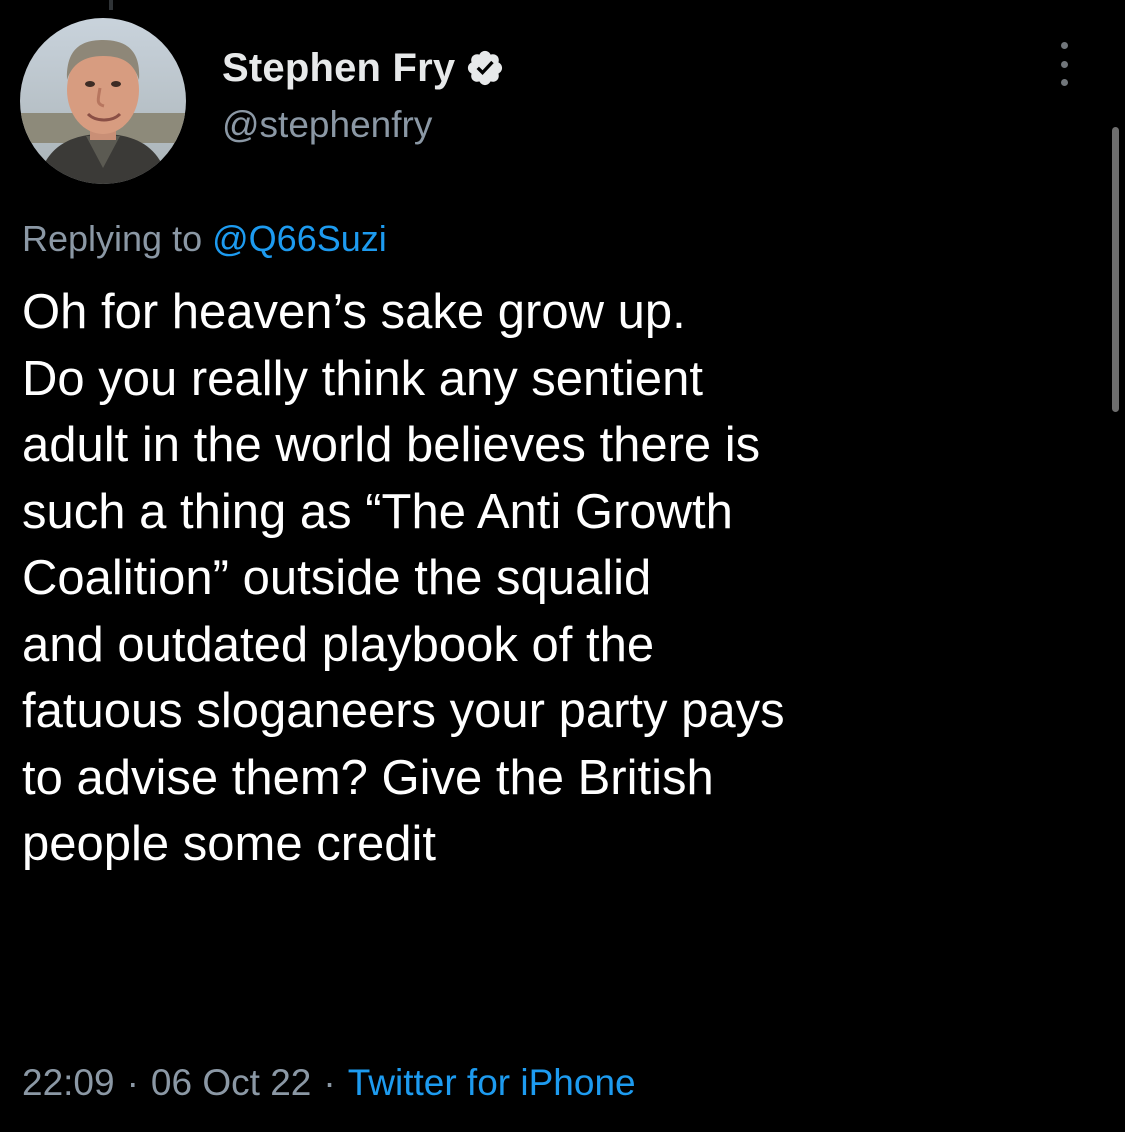 This screenshot has width=1125, height=1132. Describe the element at coordinates (112, 238) in the screenshot. I see `replying-to-label: Replying to` at that location.